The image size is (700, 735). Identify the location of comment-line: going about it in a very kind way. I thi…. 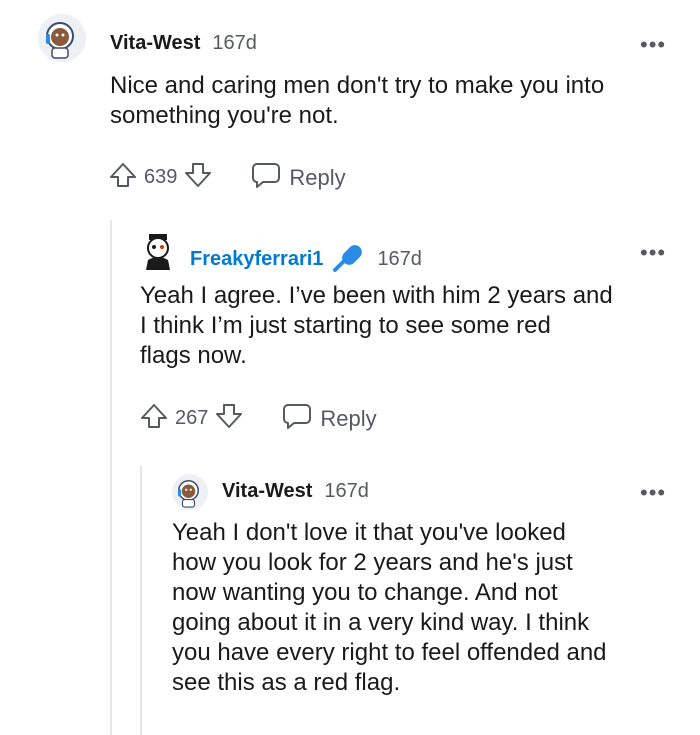
(381, 622).